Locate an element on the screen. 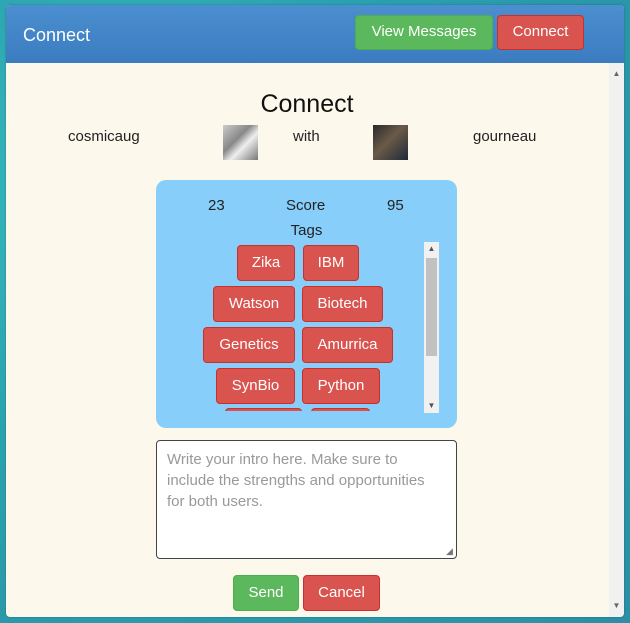 Image resolution: width=630 pixels, height=623 pixels. user-right-name: gourneau is located at coordinates (505, 136).